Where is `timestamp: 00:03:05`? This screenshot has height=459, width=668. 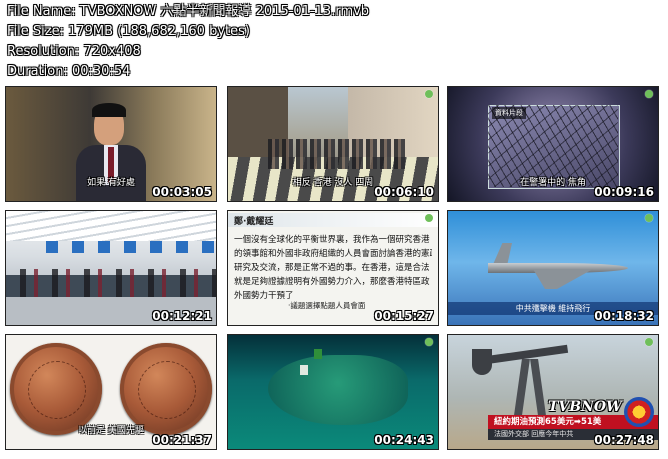
timestamp: 00:03:05 is located at coordinates (182, 192).